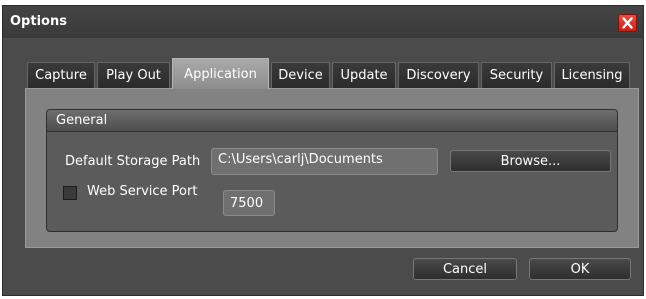  What do you see at coordinates (82, 120) in the screenshot?
I see `general-group-title: General` at bounding box center [82, 120].